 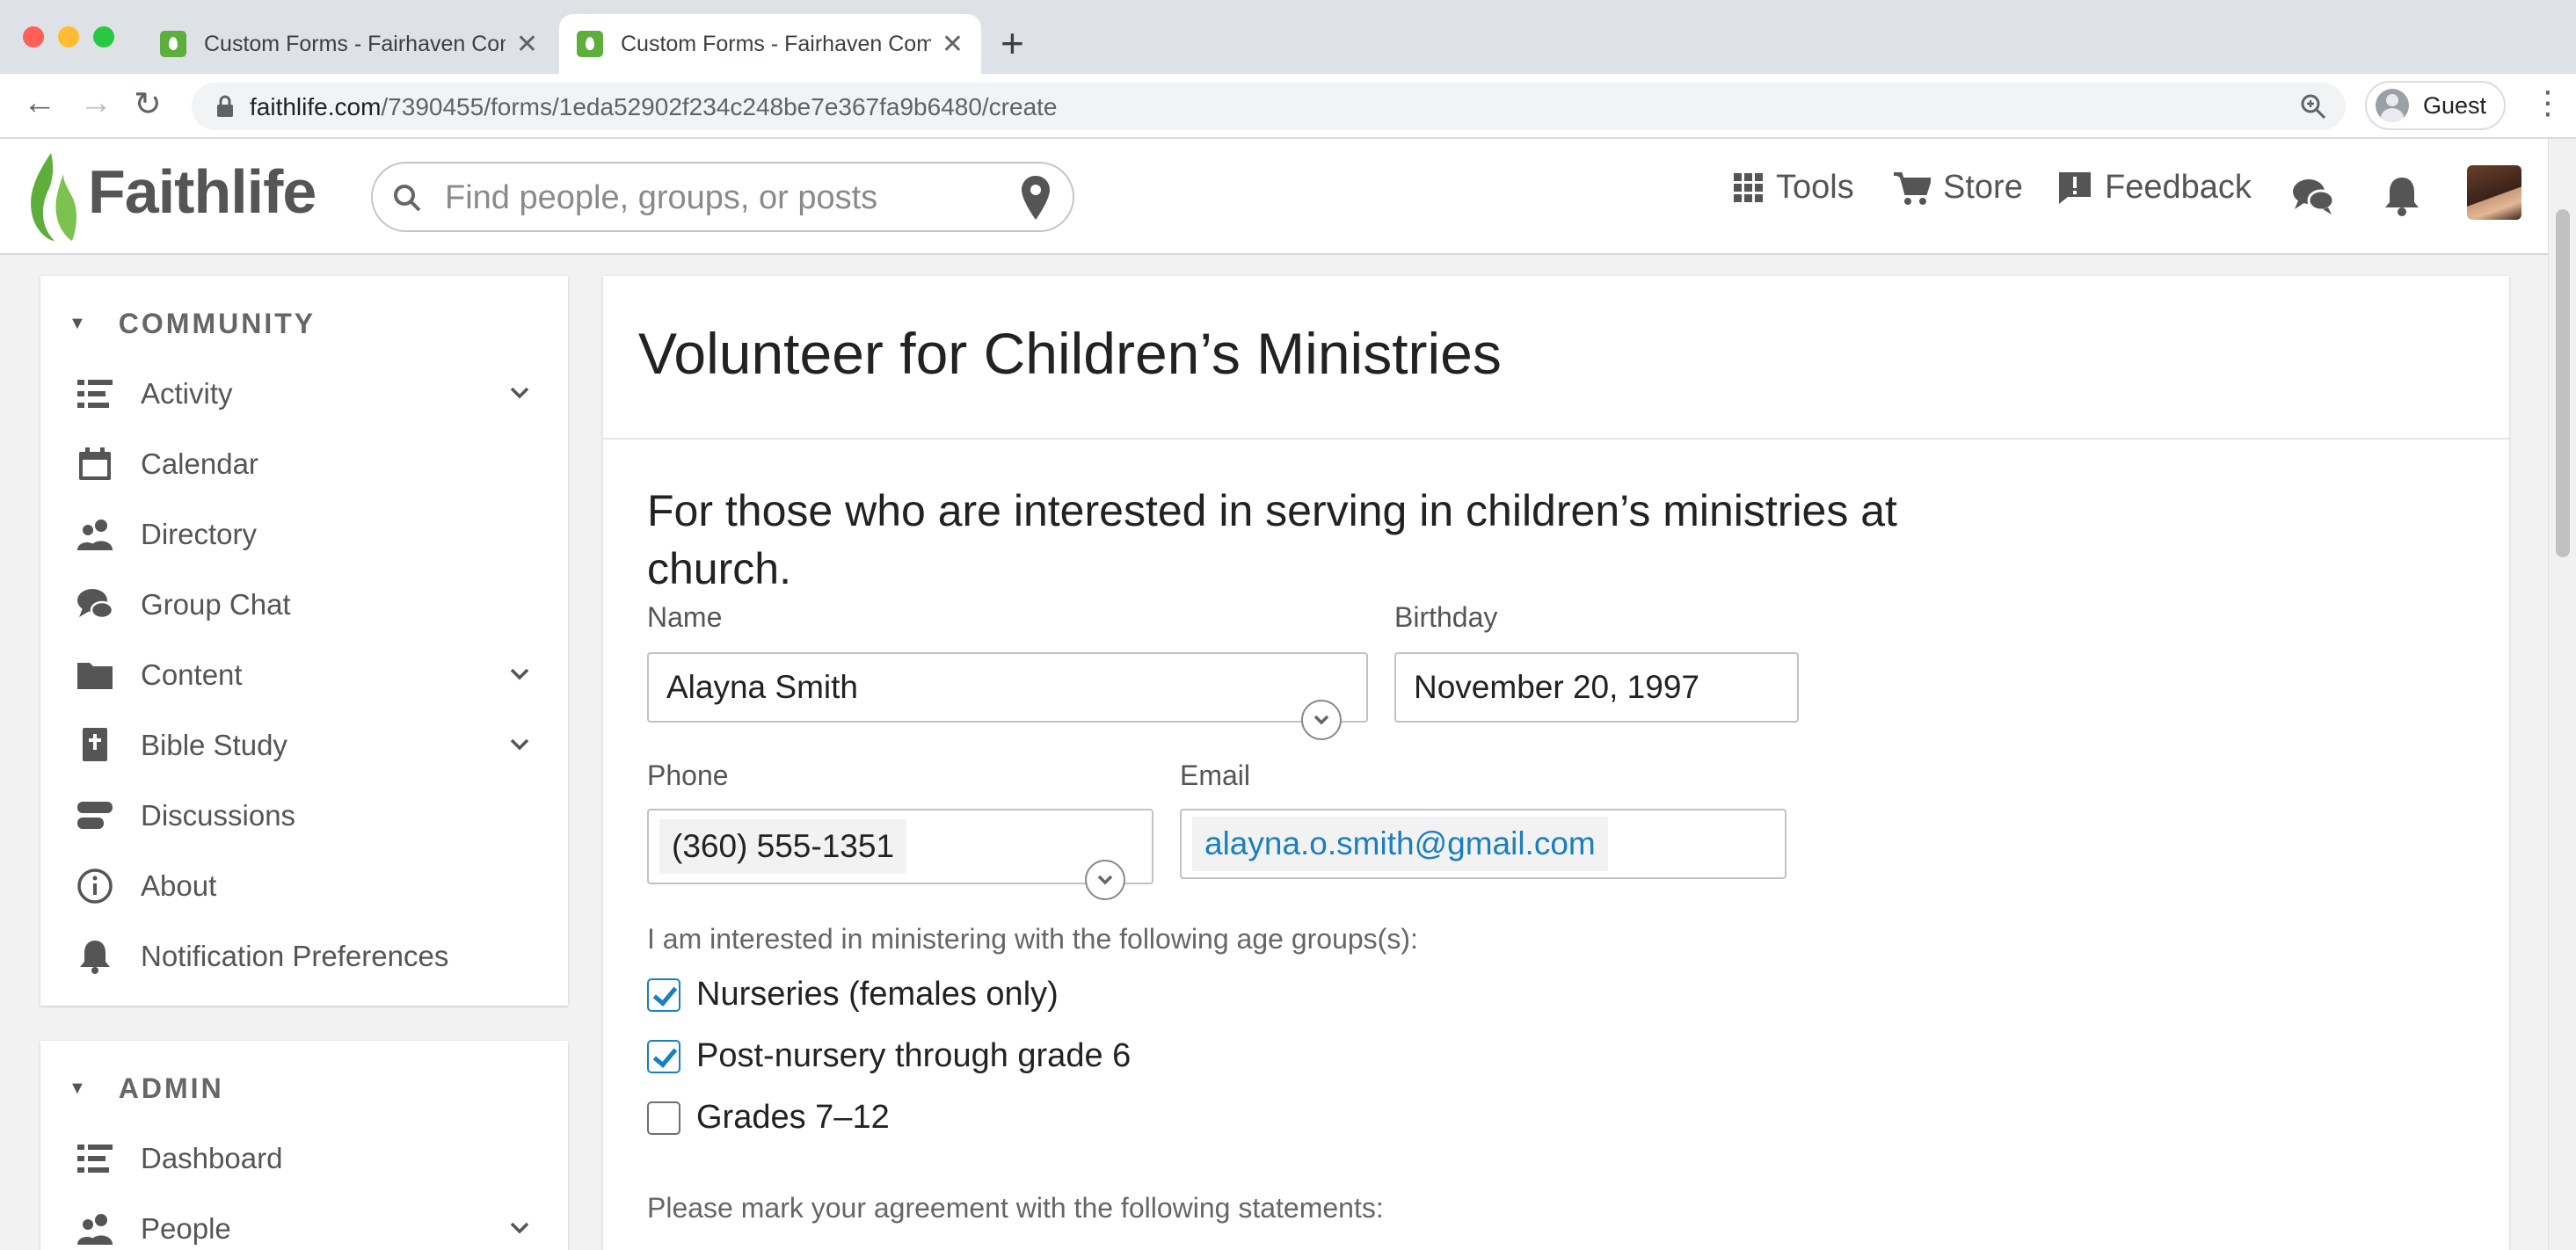 I want to click on activity-list-icon, so click(x=95, y=394).